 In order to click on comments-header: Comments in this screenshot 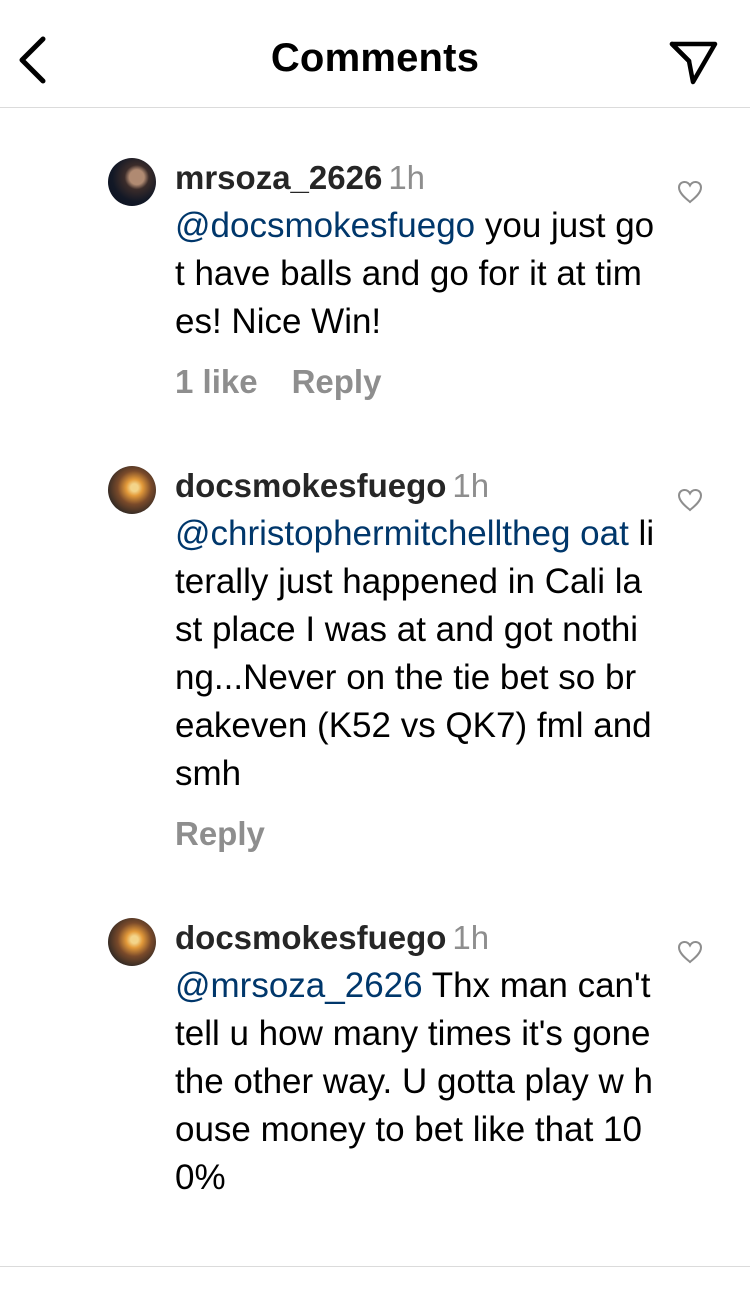, I will do `click(375, 54)`.